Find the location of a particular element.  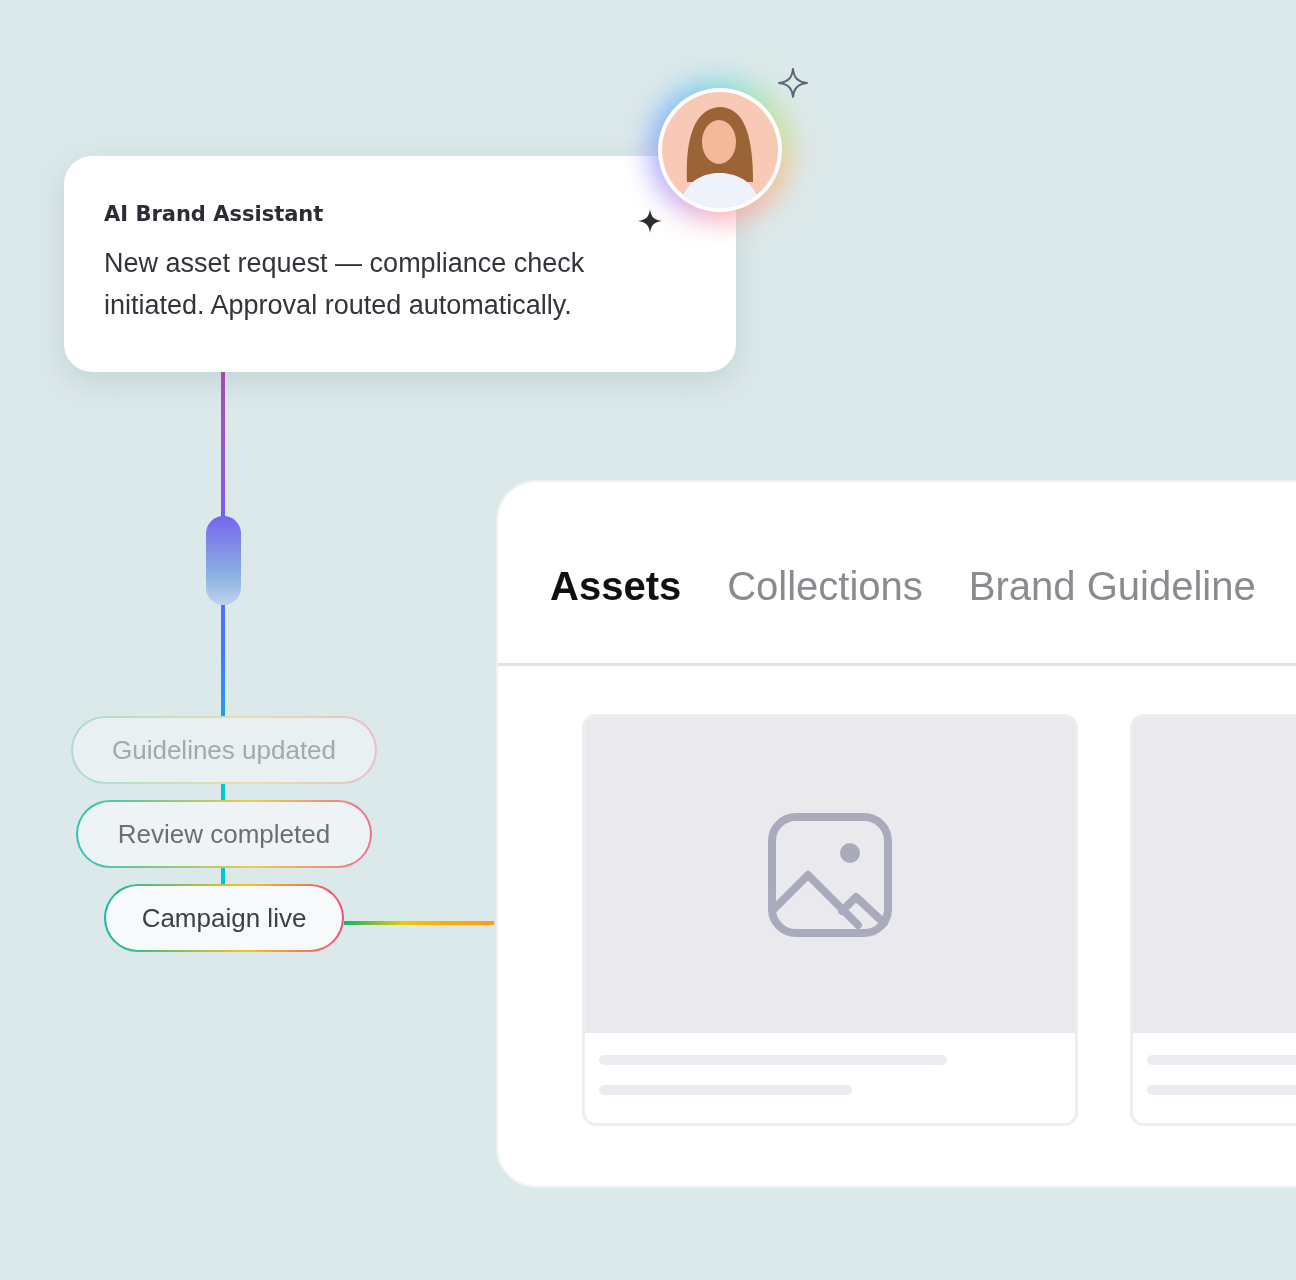

card-title: AI Brand Assistant is located at coordinates (214, 214).